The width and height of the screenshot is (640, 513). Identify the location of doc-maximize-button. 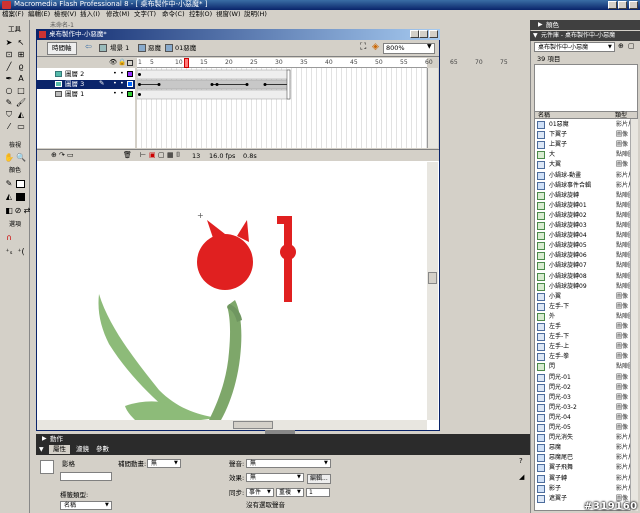
(423, 34).